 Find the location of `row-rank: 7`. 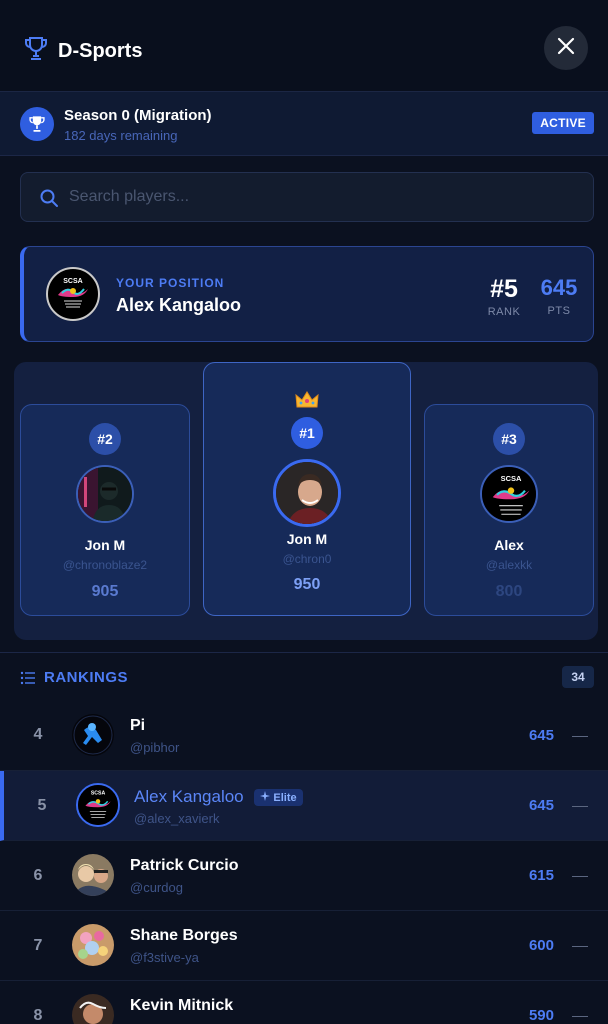

row-rank: 7 is located at coordinates (38, 945).